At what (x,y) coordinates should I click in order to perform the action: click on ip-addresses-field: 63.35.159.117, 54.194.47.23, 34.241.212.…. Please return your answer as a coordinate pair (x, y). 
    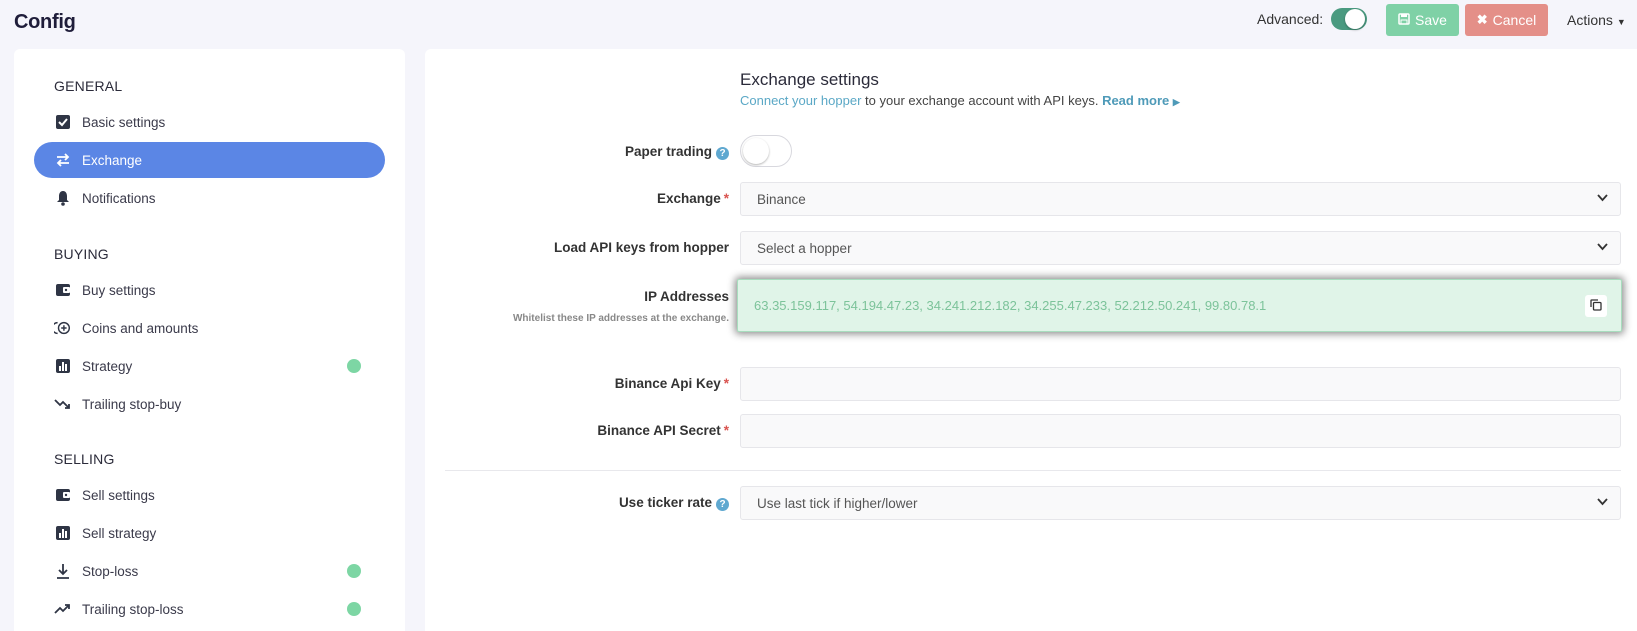
    Looking at the image, I should click on (1179, 305).